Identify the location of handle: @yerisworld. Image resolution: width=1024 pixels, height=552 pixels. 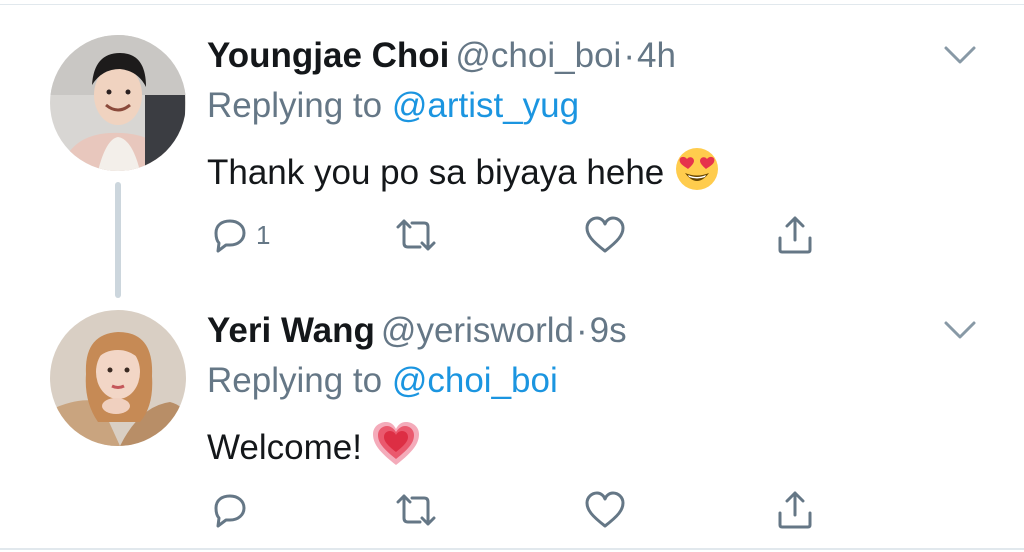
(477, 330).